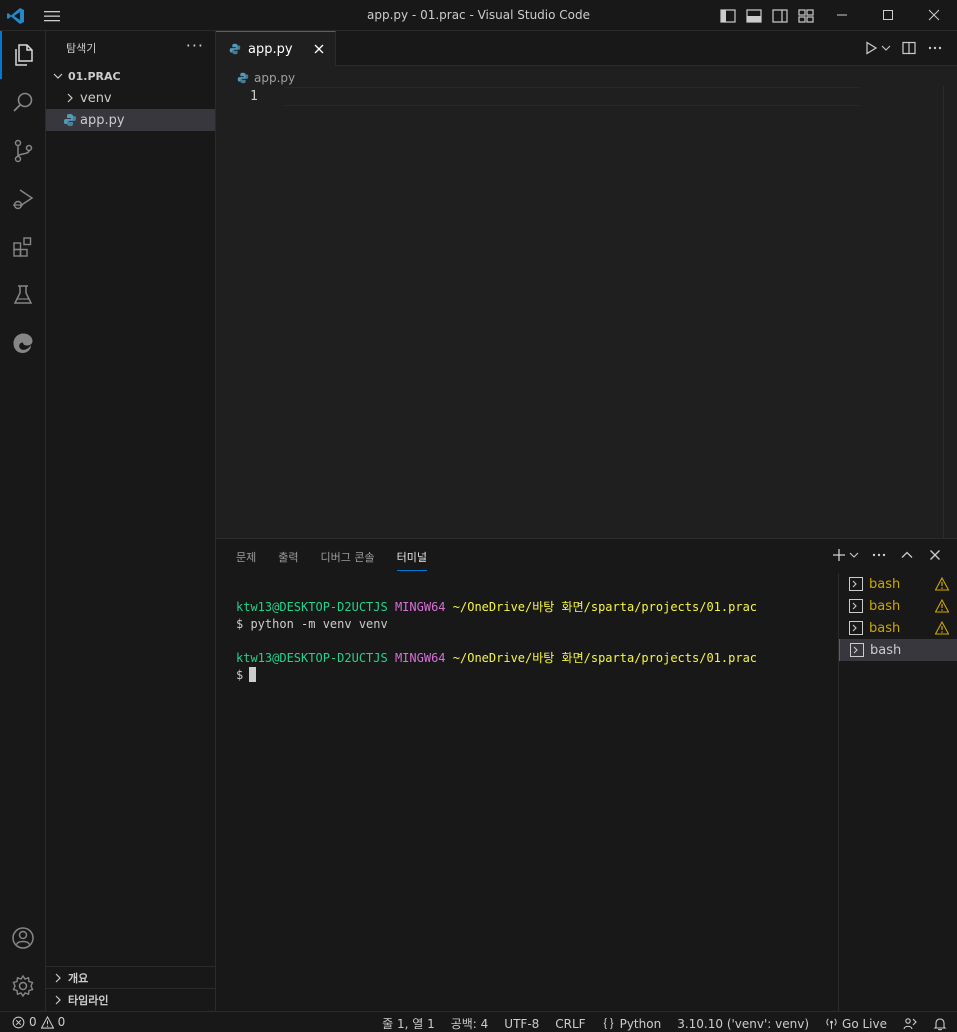 The width and height of the screenshot is (957, 1032). What do you see at coordinates (572, 96) in the screenshot?
I see `current-line-highlight` at bounding box center [572, 96].